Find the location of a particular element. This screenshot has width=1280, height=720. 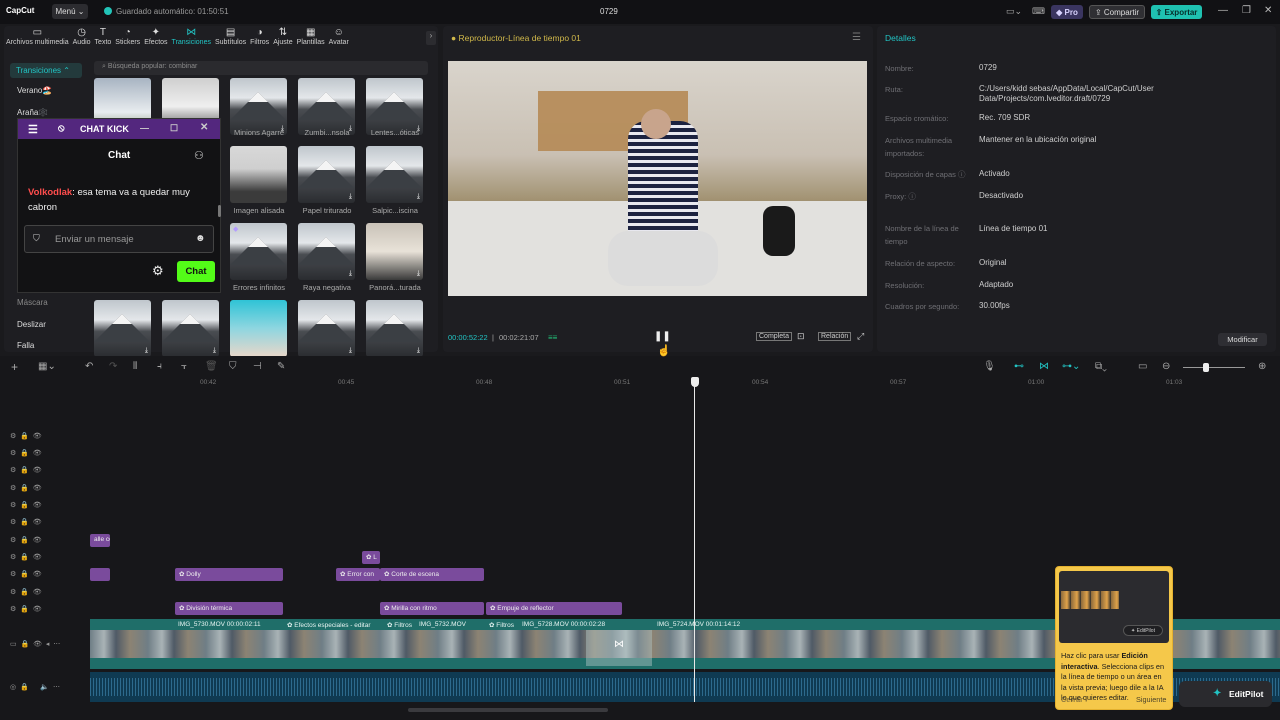

effect-clip-corte: ✿ Corte de escena is located at coordinates (432, 574).